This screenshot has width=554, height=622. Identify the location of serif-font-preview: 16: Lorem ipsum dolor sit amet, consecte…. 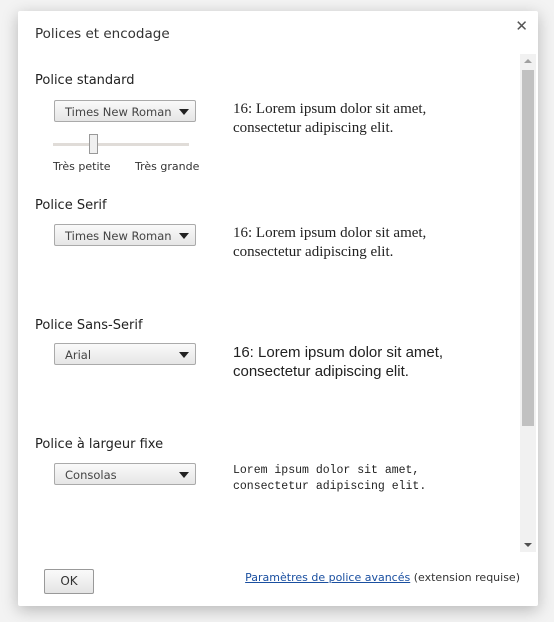
(330, 242).